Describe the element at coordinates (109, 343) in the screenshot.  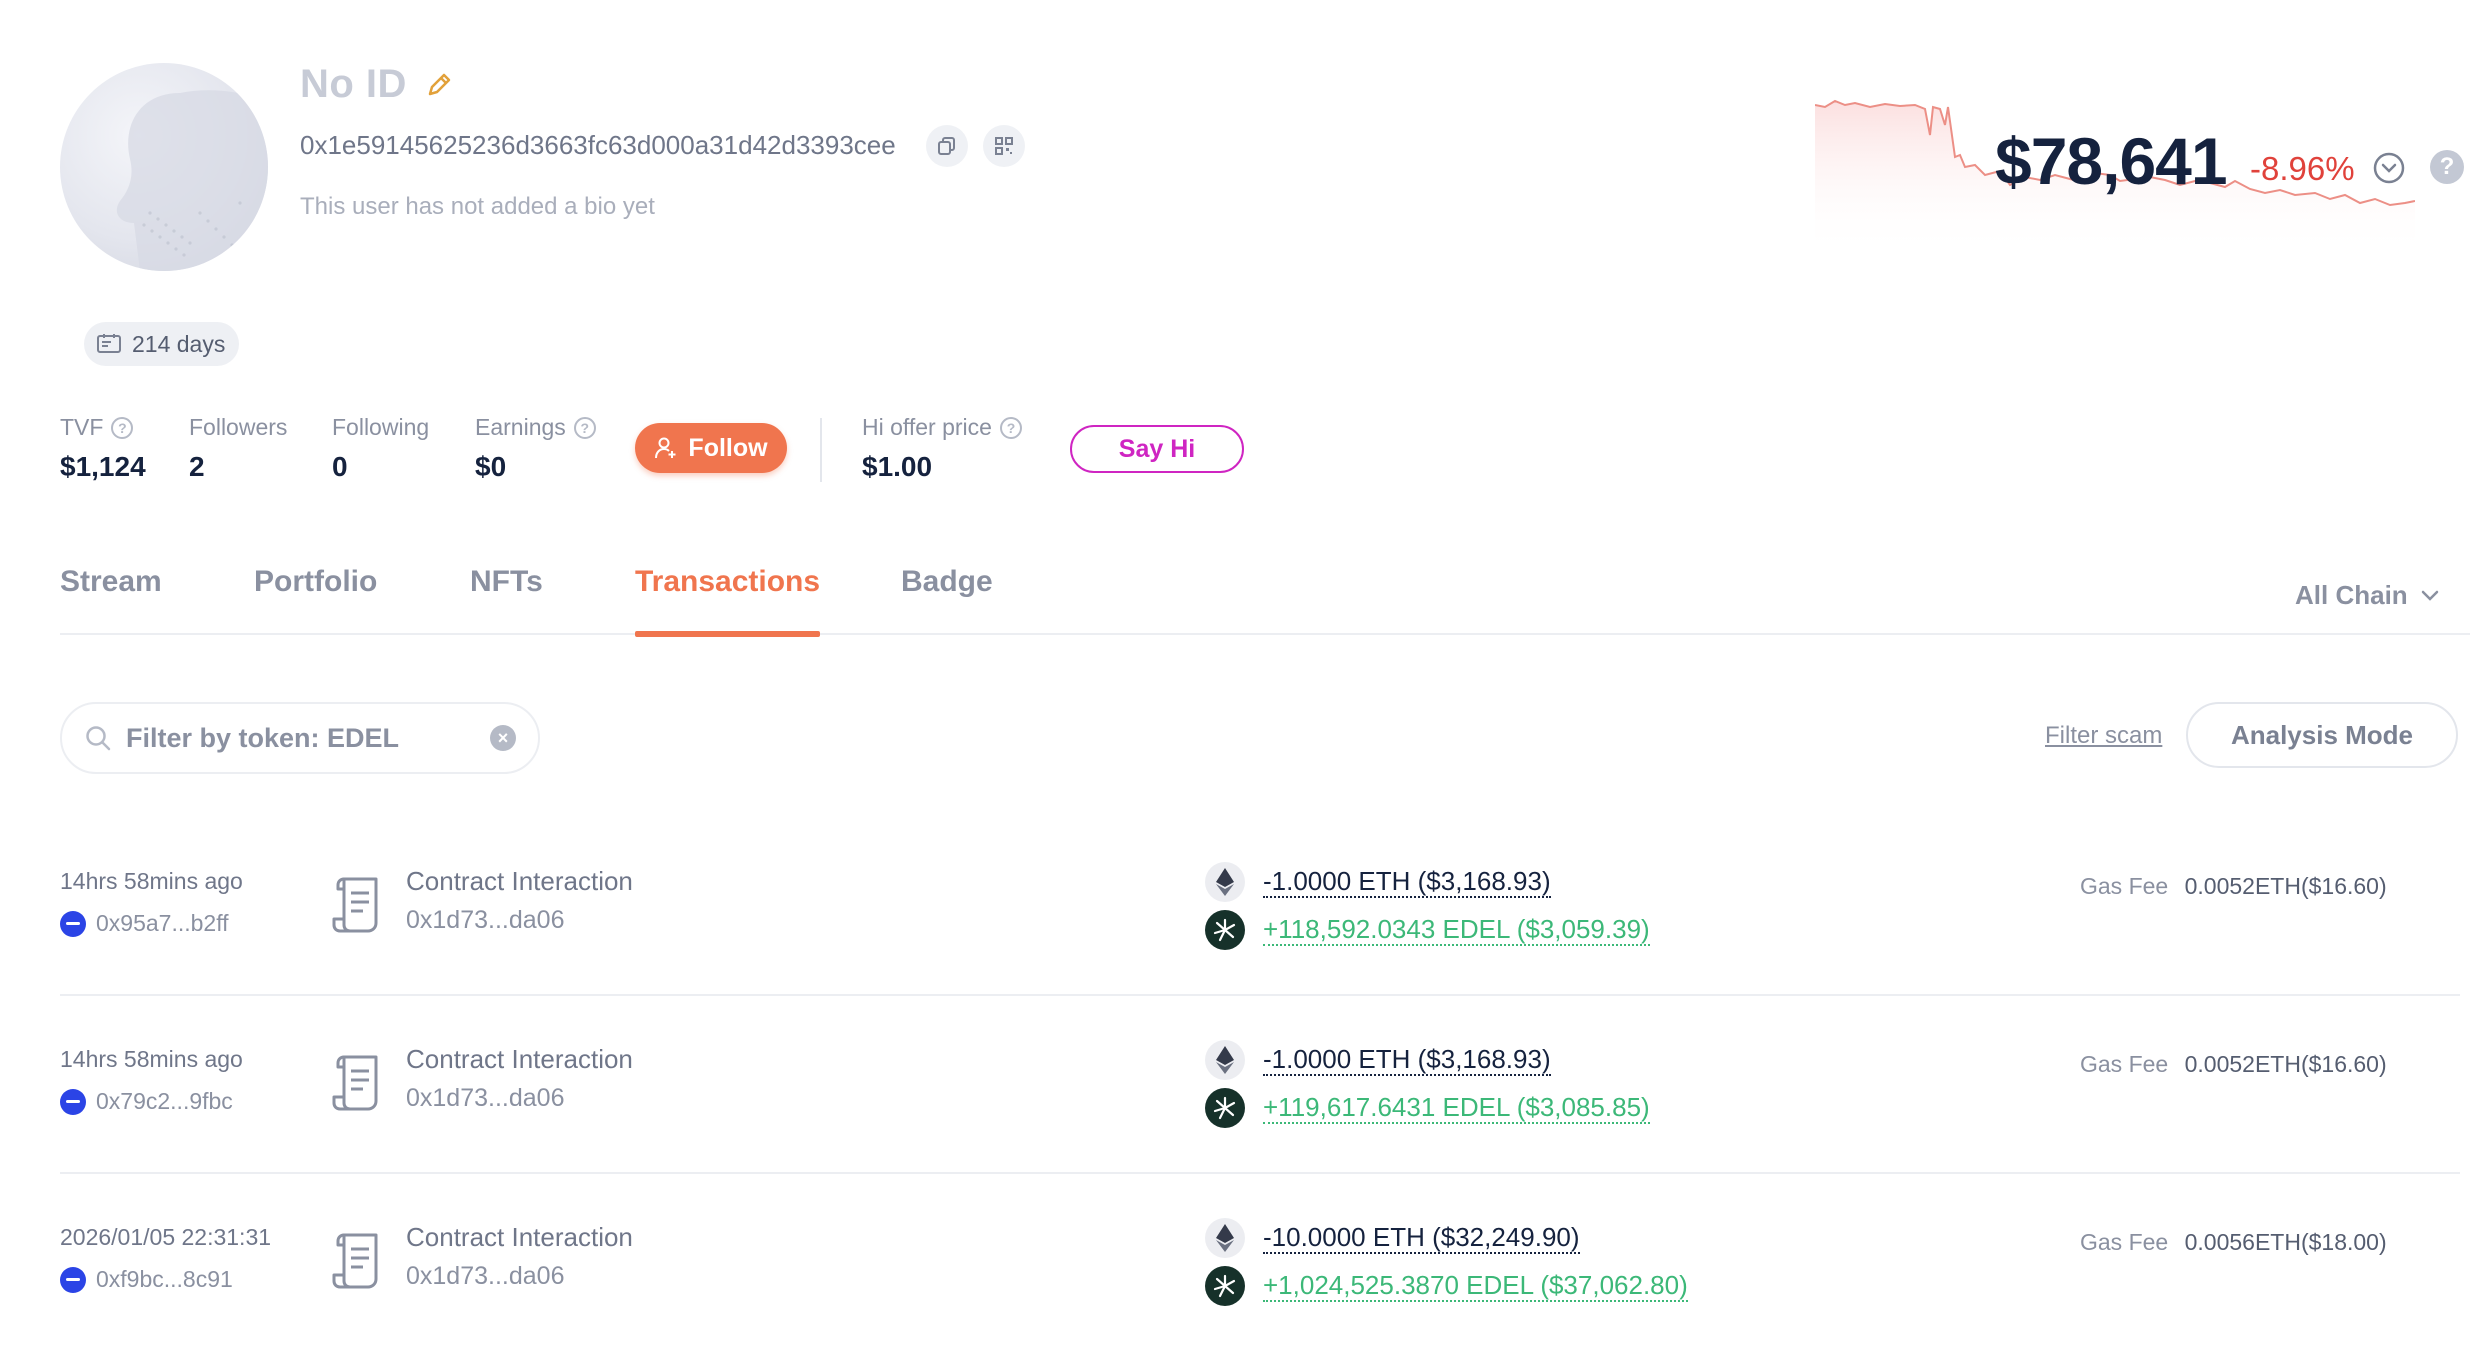
I see `id-card-icon` at that location.